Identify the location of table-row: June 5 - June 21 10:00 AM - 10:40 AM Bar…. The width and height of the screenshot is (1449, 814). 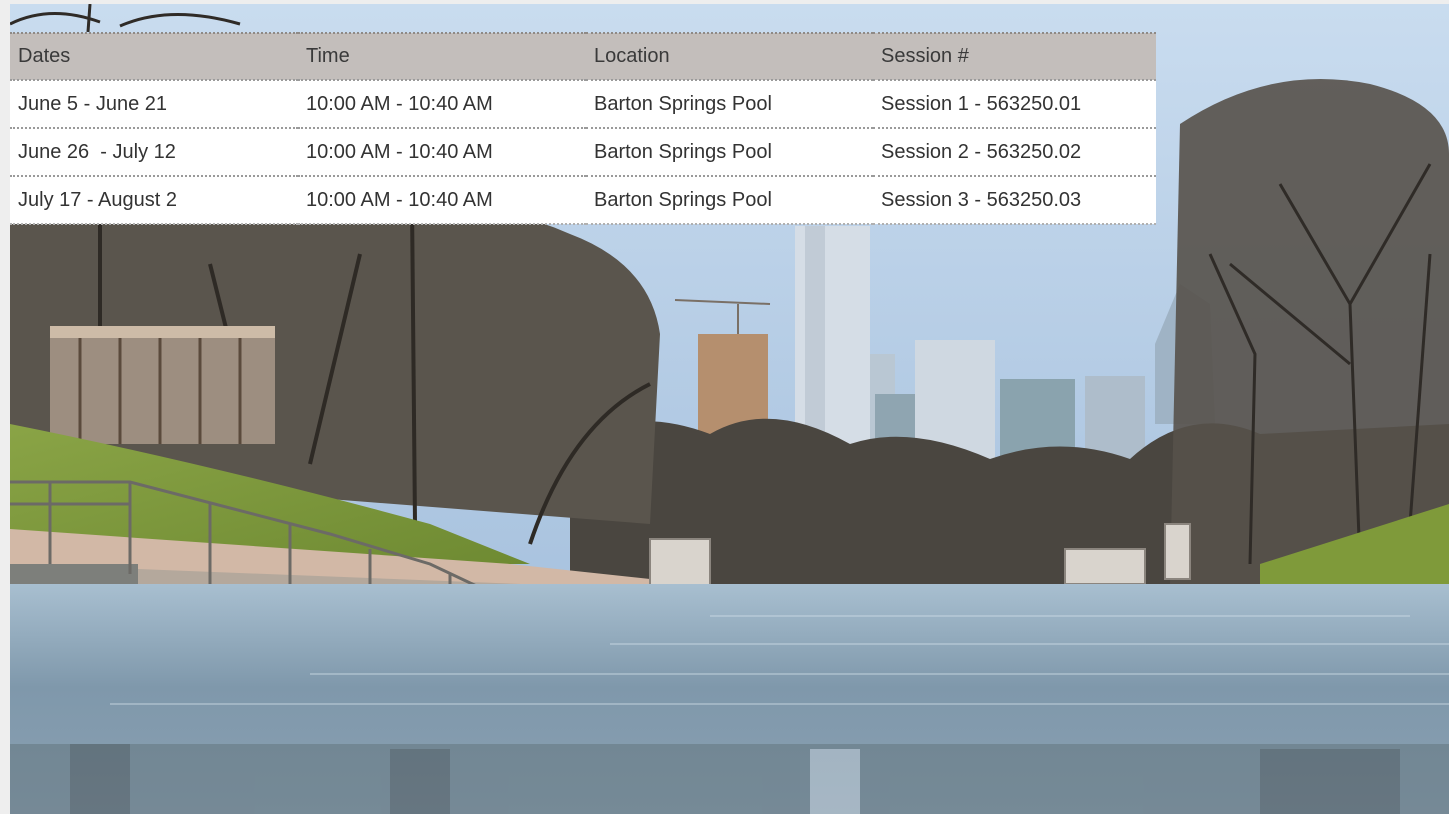
(583, 103).